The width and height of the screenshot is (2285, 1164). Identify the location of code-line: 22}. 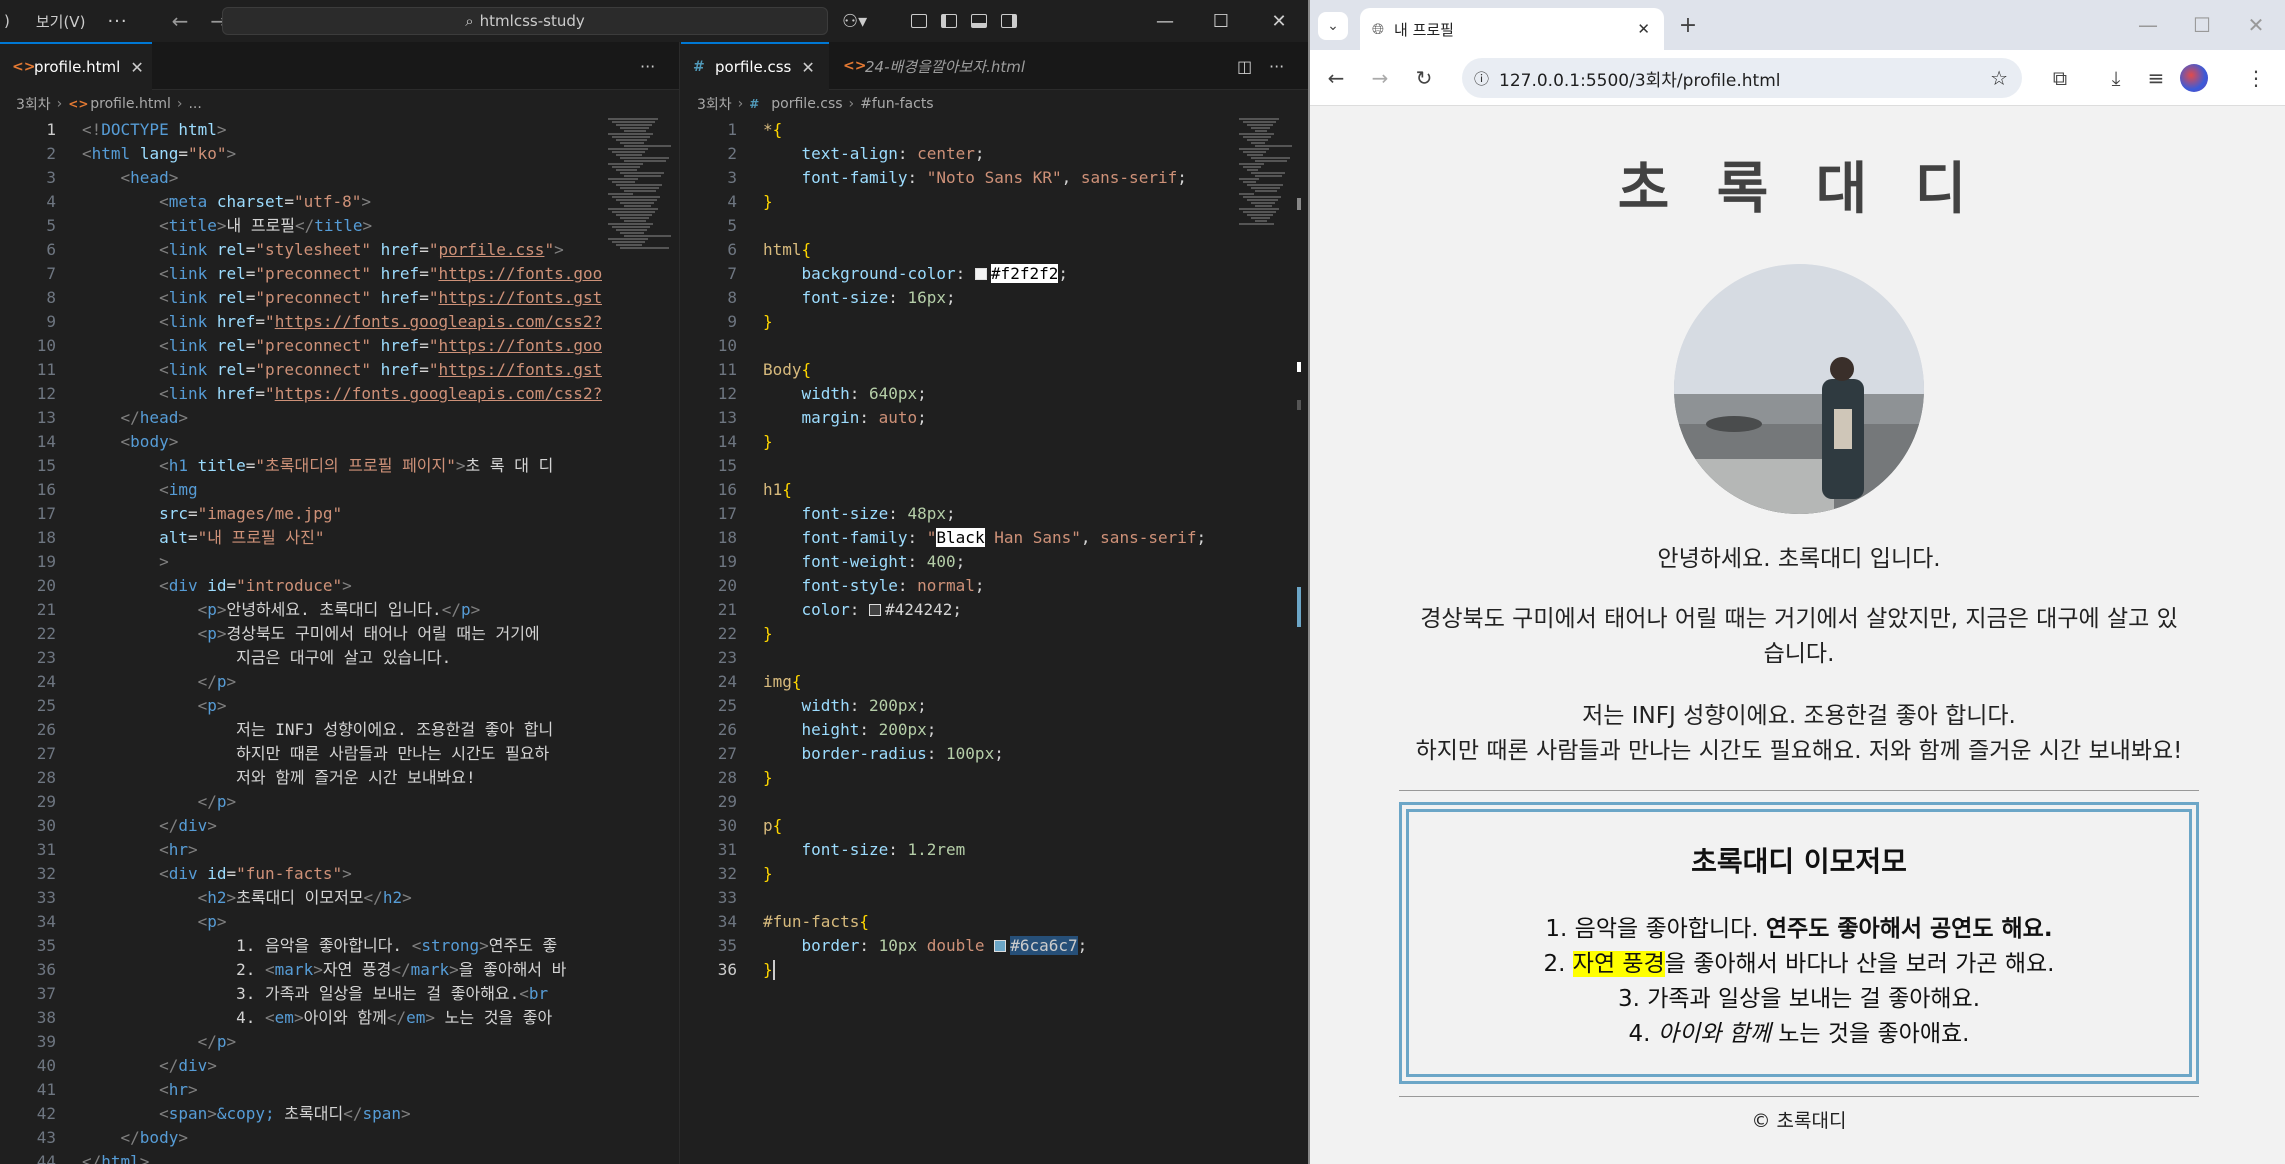
(994, 634).